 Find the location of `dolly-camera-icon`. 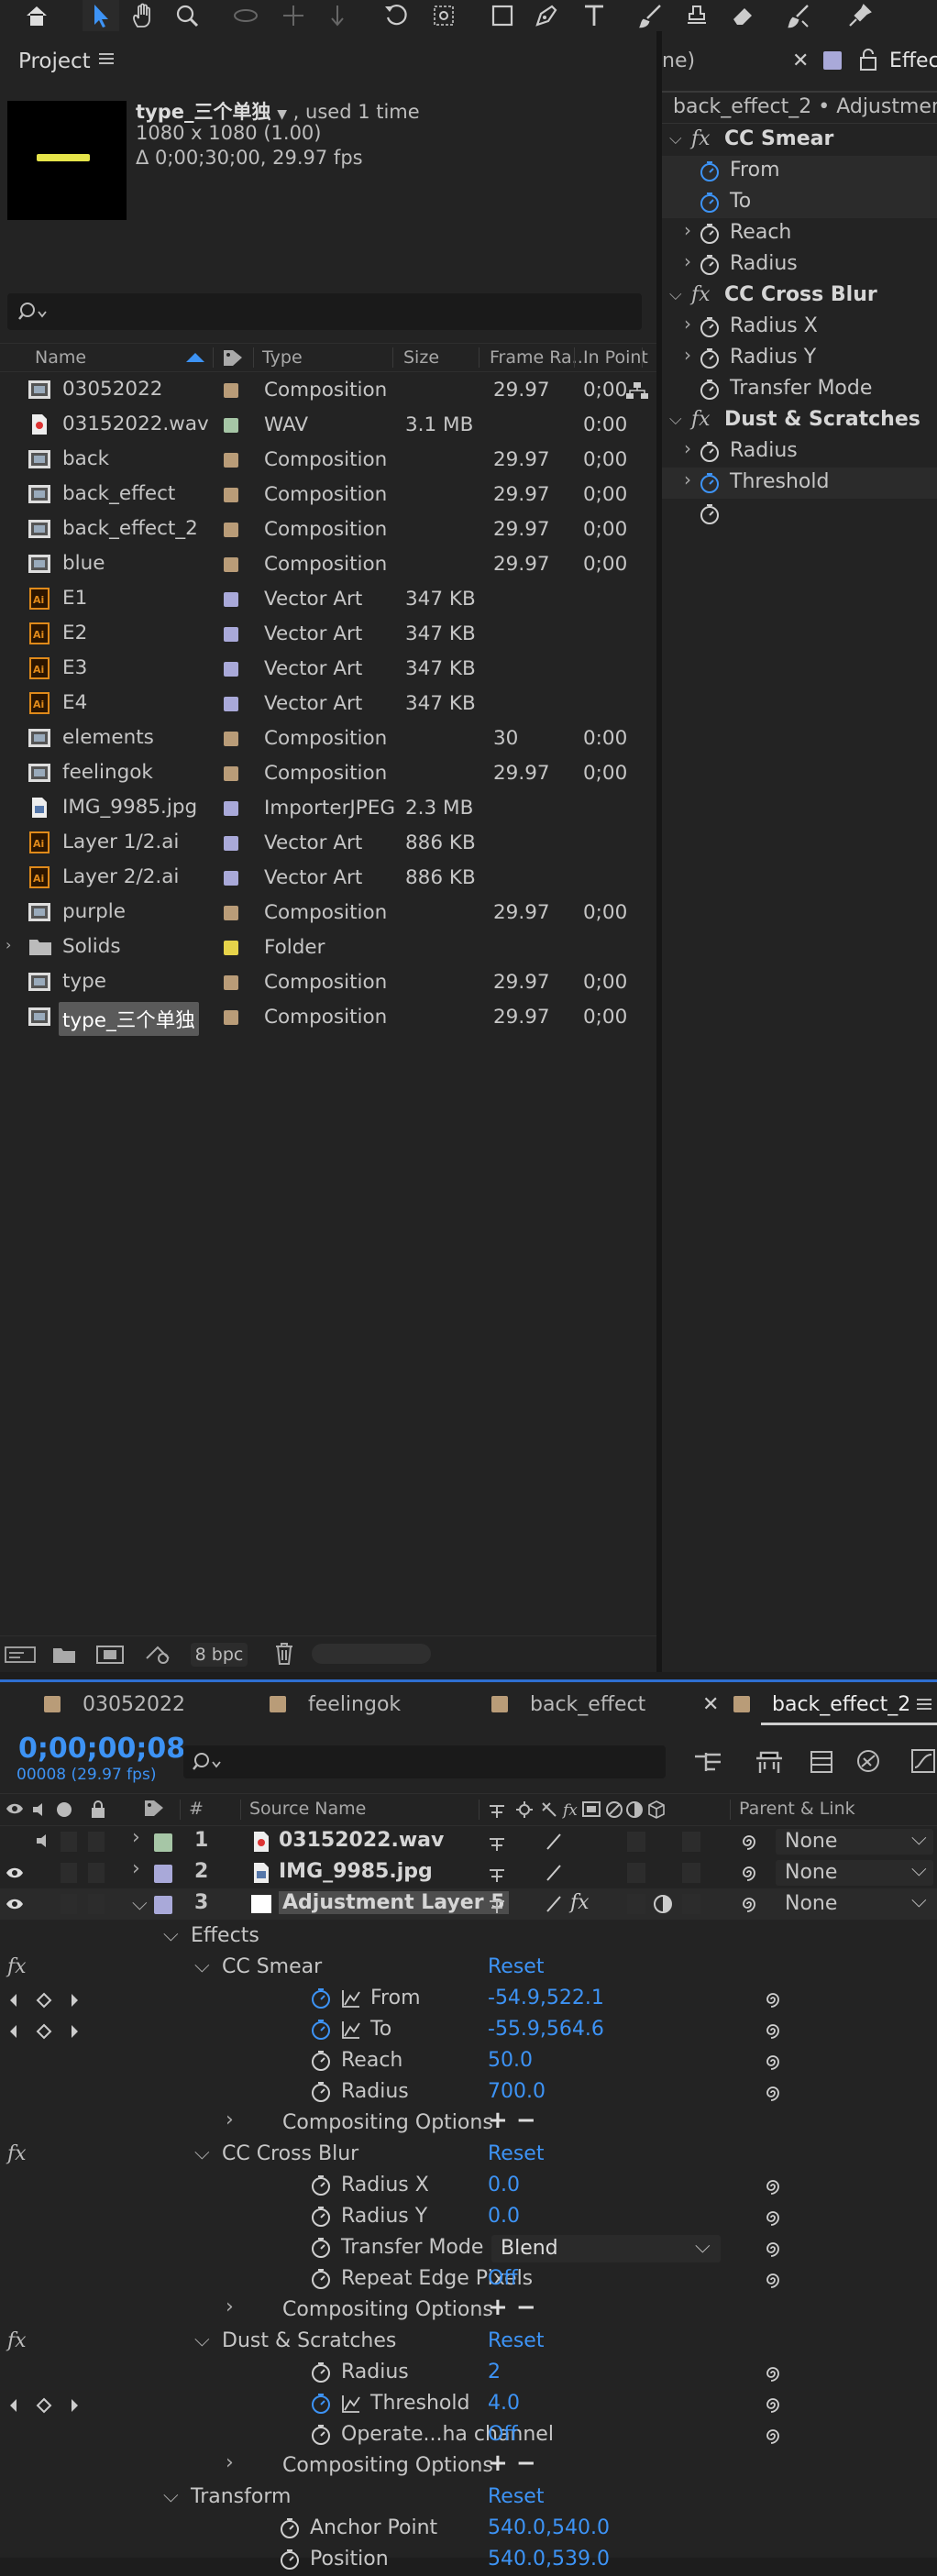

dolly-camera-icon is located at coordinates (337, 16).